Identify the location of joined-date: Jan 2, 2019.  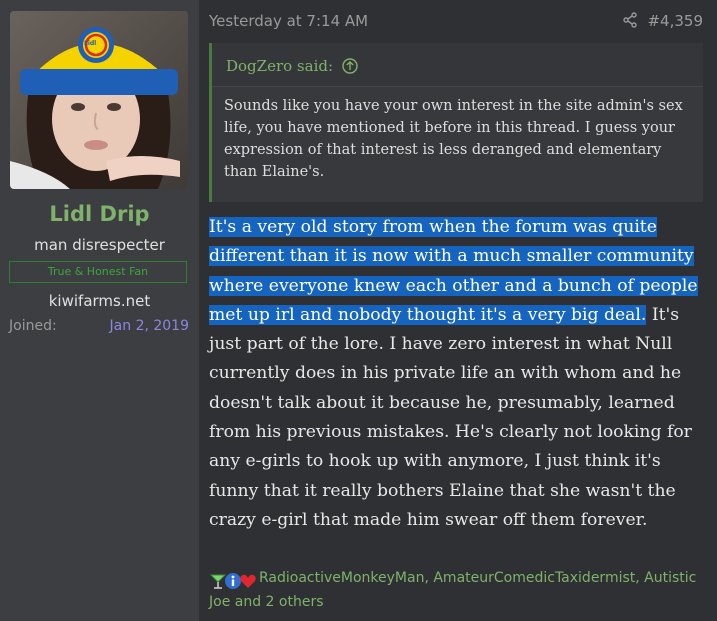
(149, 326).